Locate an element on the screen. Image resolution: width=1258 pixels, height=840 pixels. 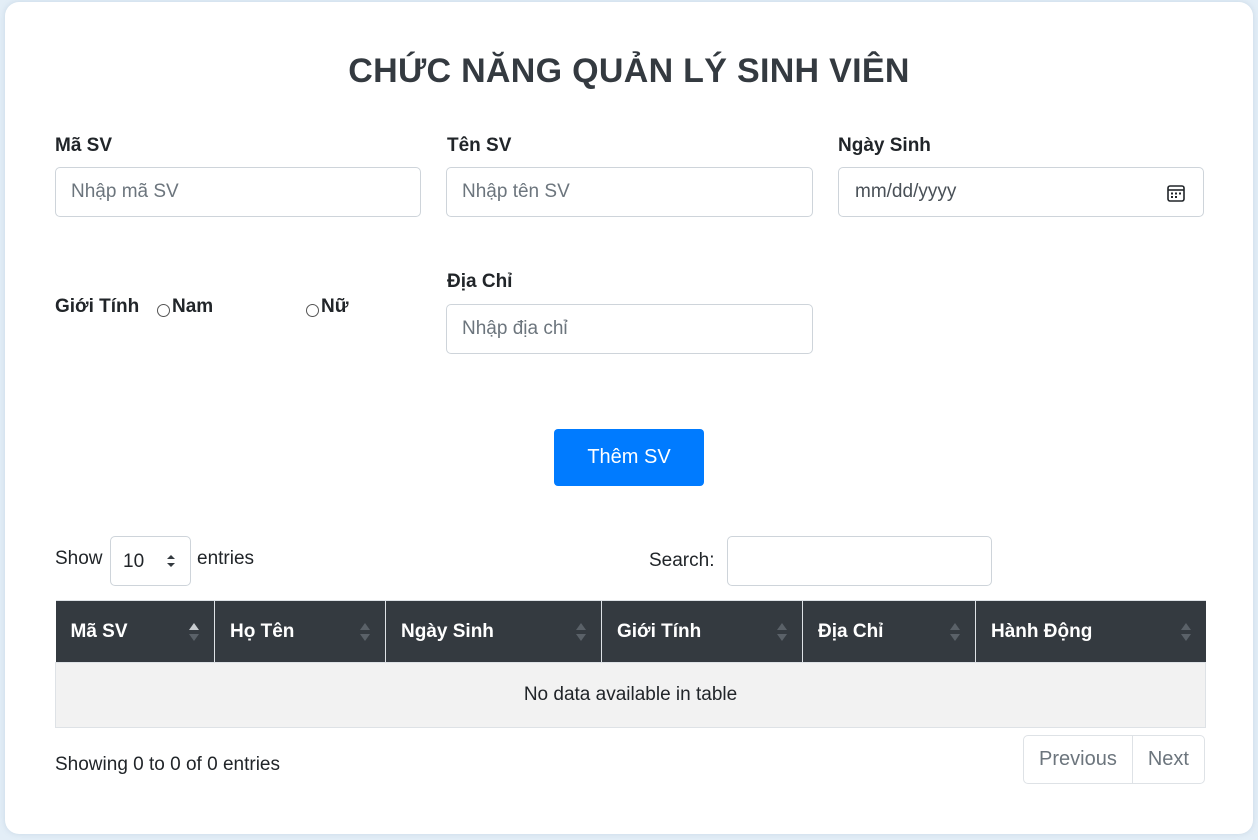
select-arrows-icon is located at coordinates (171, 561).